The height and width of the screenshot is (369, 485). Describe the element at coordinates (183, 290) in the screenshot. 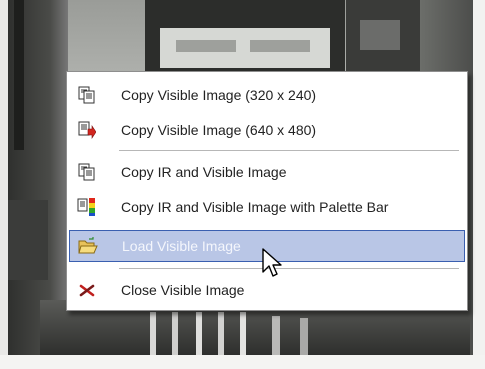

I see `menu-item-label: Close Visible Image` at that location.